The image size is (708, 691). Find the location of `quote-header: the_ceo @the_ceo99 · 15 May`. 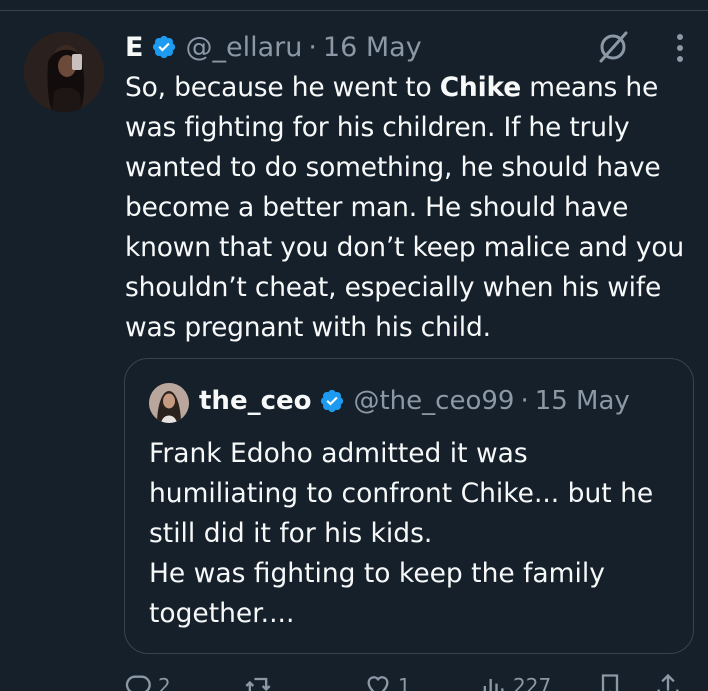

quote-header: the_ceo @the_ceo99 · 15 May is located at coordinates (414, 401).